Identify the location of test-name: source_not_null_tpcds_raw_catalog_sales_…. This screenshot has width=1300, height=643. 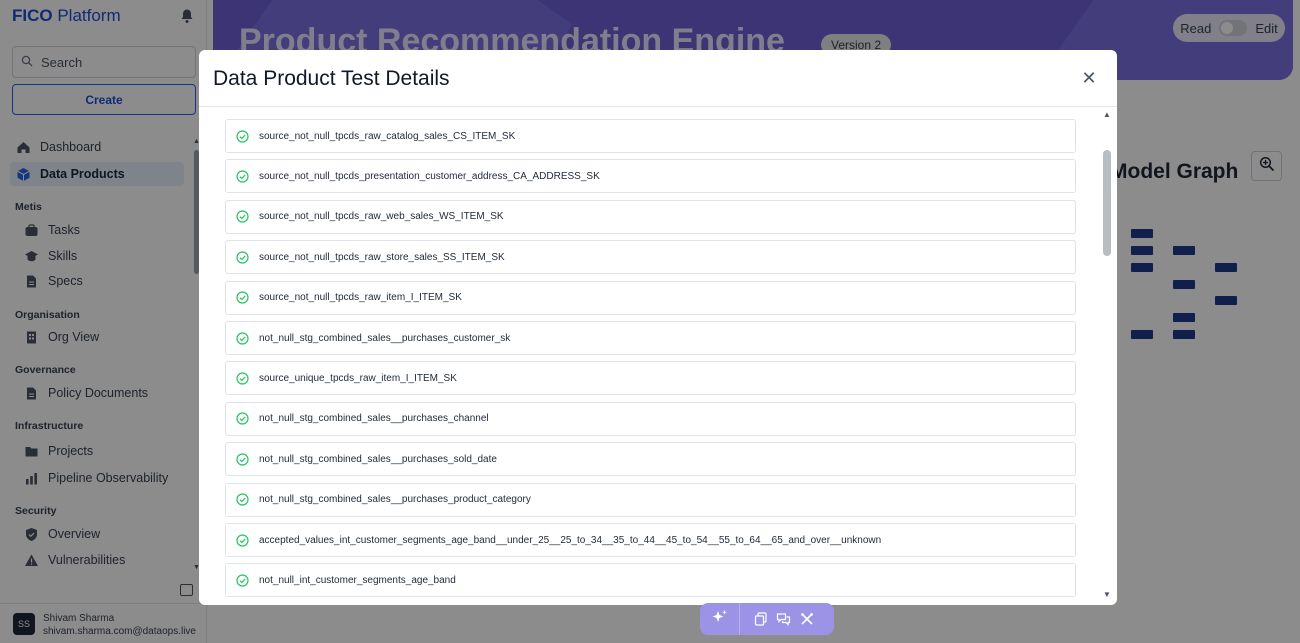
(387, 136).